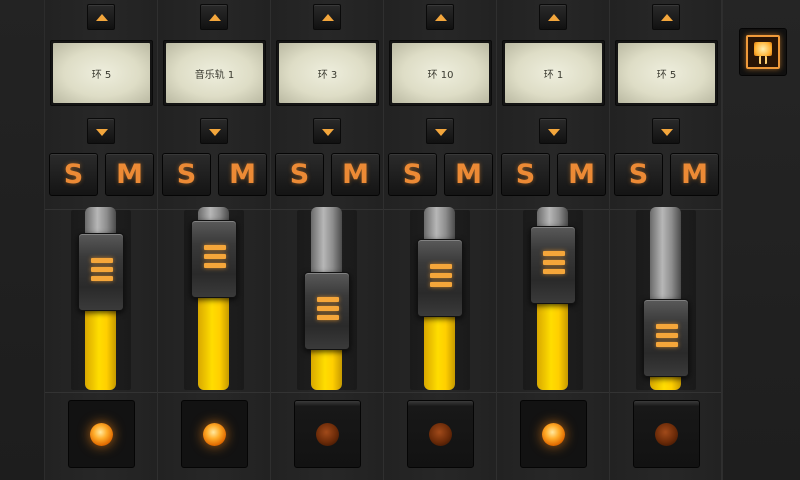 Image resolution: width=800 pixels, height=480 pixels. I want to click on channel-name-display: 环 10, so click(440, 73).